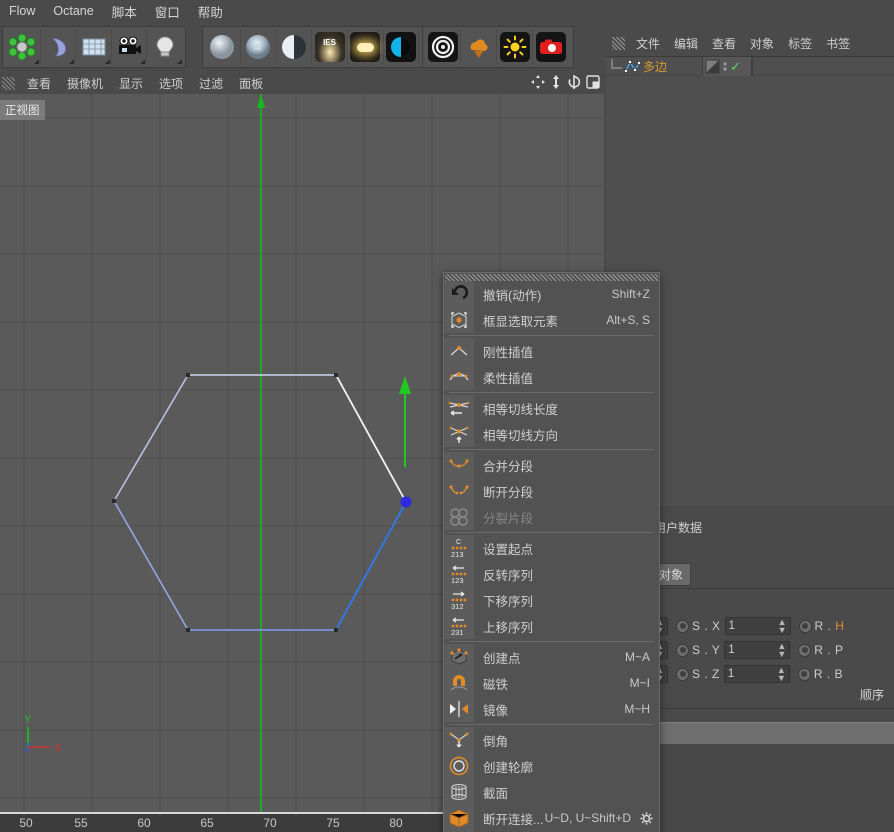  What do you see at coordinates (223, 47) in the screenshot?
I see `octane-diffuse-material-icon` at bounding box center [223, 47].